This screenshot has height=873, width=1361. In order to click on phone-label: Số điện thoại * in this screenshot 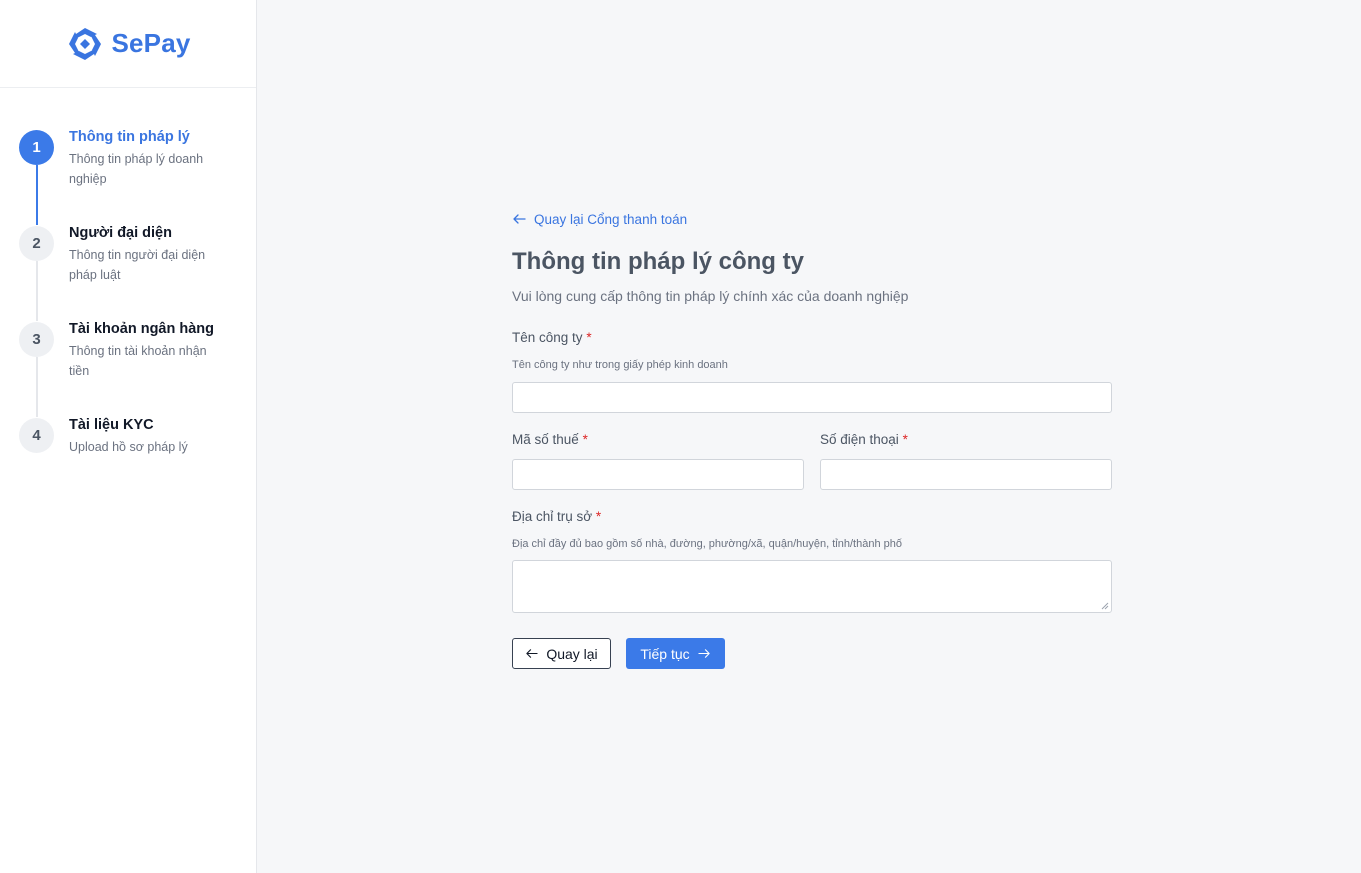, I will do `click(864, 439)`.